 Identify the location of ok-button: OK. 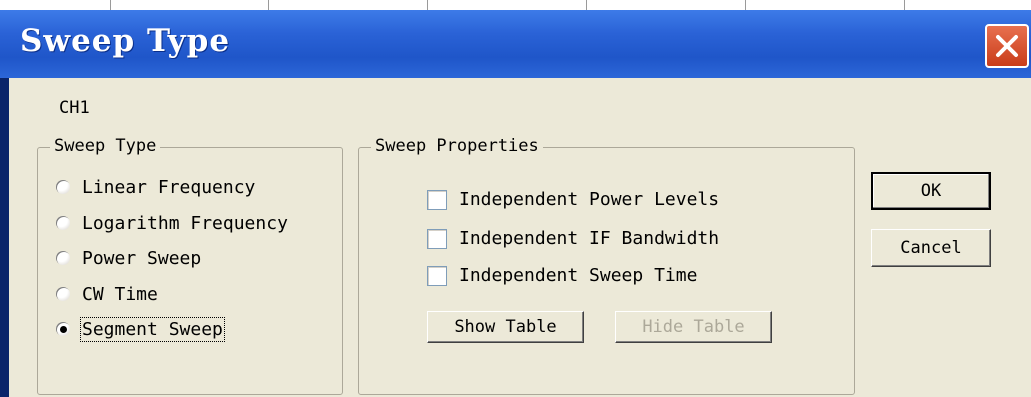
(931, 191).